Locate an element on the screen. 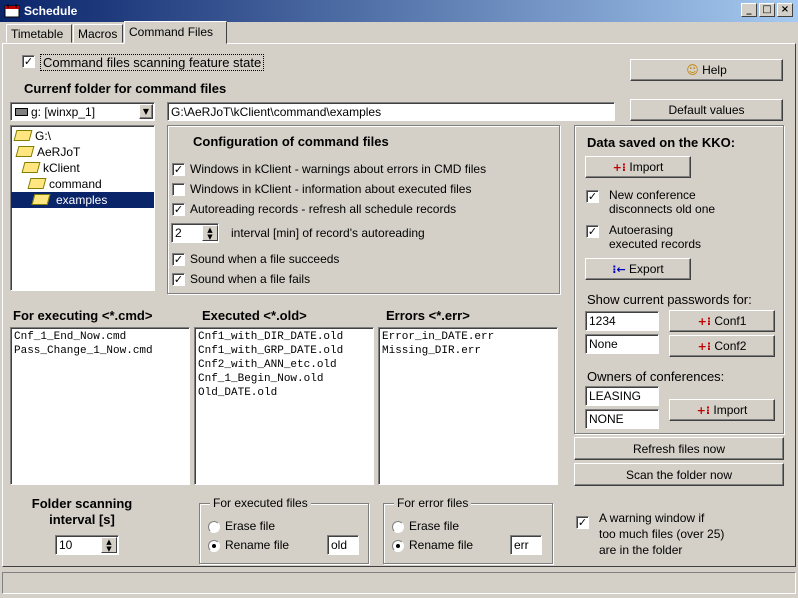 The width and height of the screenshot is (798, 598). config-heading: Configuration of command files is located at coordinates (291, 141).